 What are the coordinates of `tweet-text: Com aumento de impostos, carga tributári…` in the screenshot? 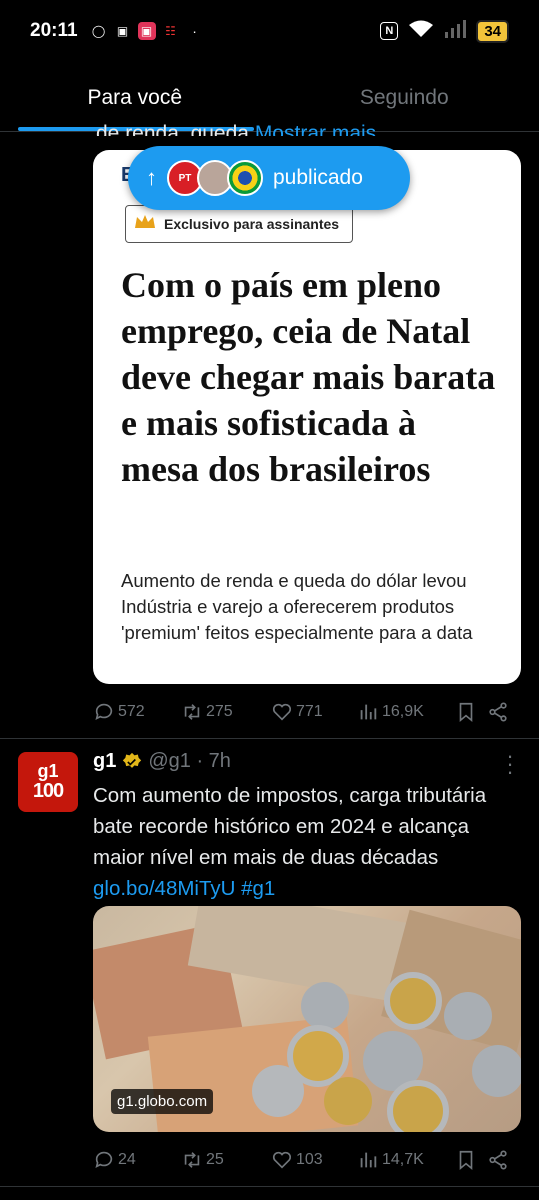 It's located at (290, 842).